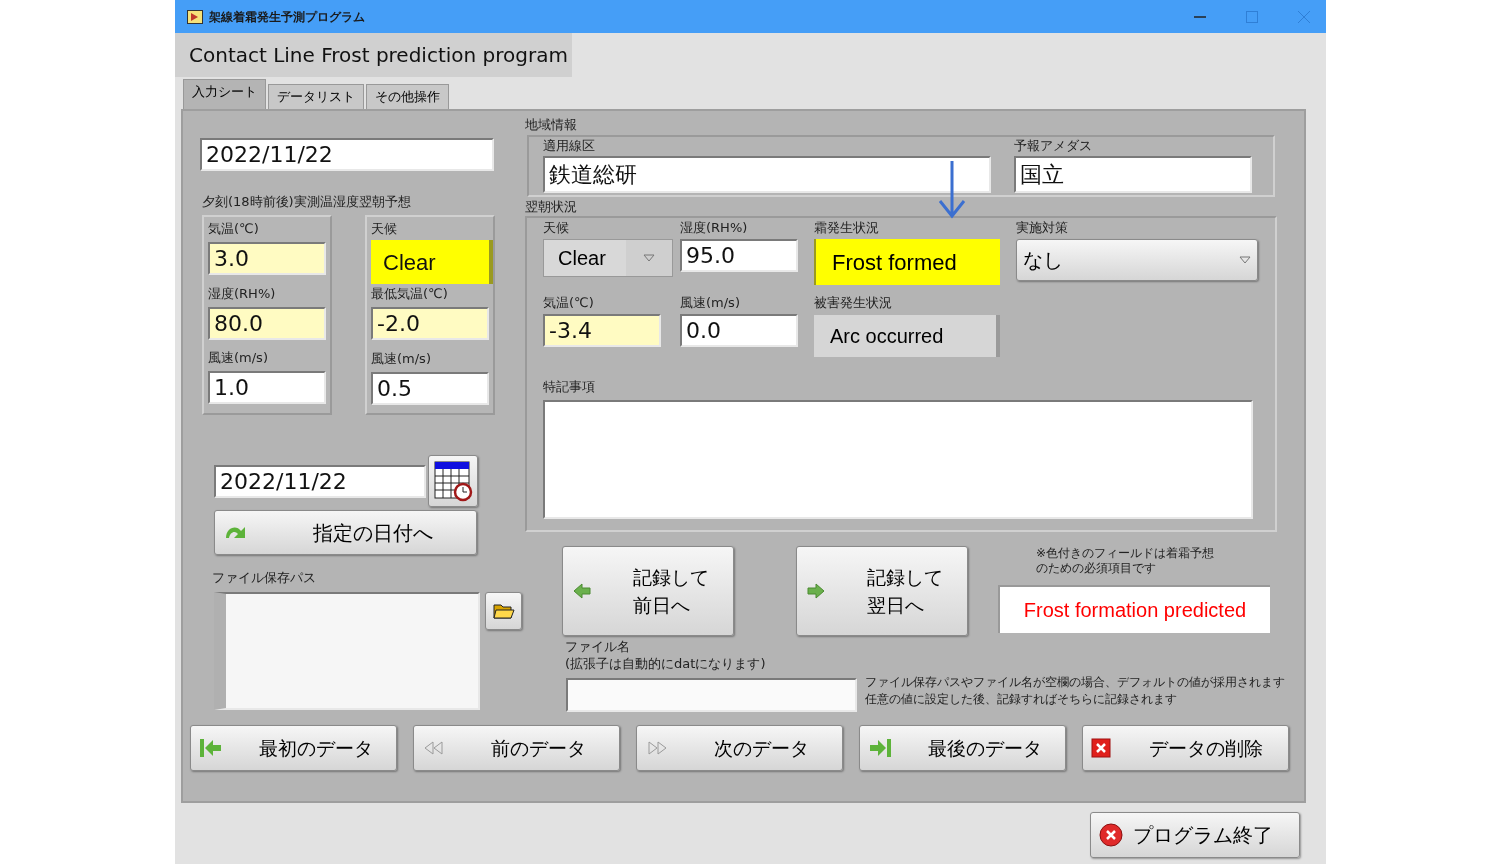 This screenshot has width=1503, height=864. I want to click on folder-icon, so click(503, 611).